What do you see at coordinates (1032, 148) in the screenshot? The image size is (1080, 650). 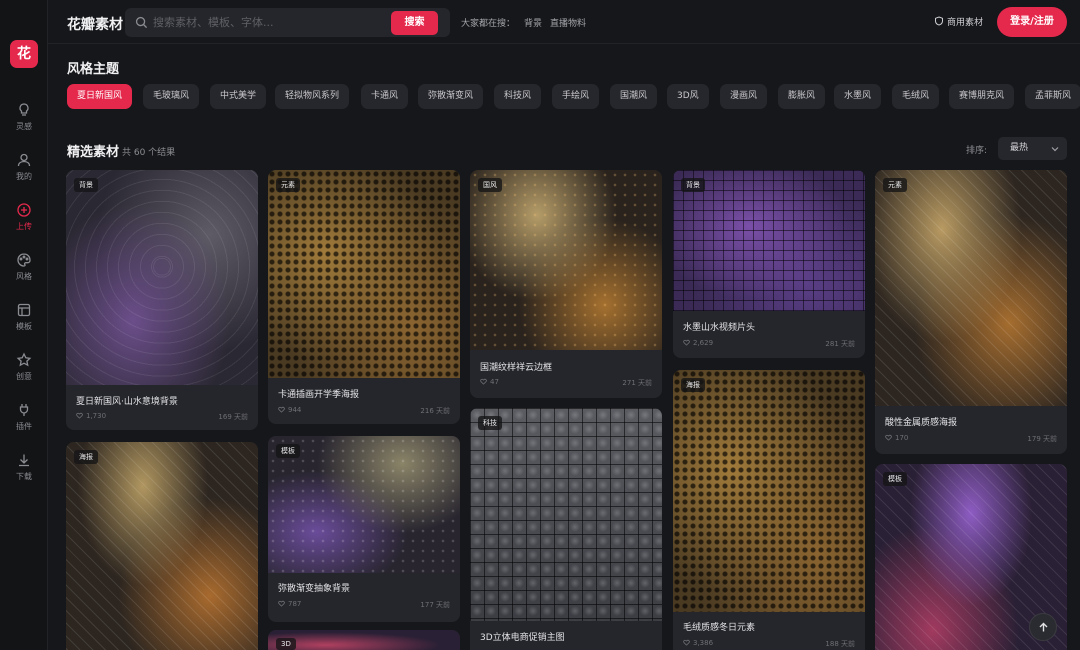 I see `sort-select: 最热` at bounding box center [1032, 148].